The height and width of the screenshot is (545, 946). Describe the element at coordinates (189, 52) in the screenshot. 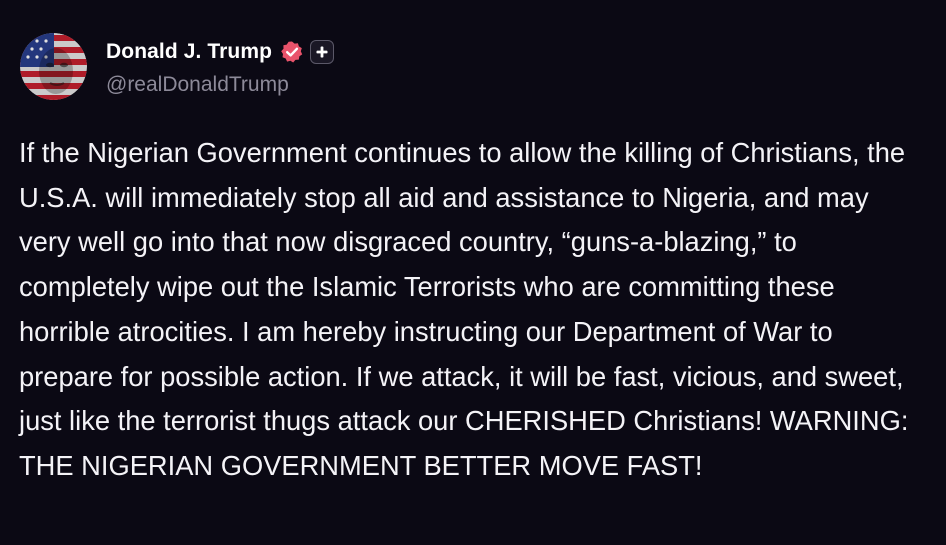

I see `author-display-name: Donald J. Trump` at that location.